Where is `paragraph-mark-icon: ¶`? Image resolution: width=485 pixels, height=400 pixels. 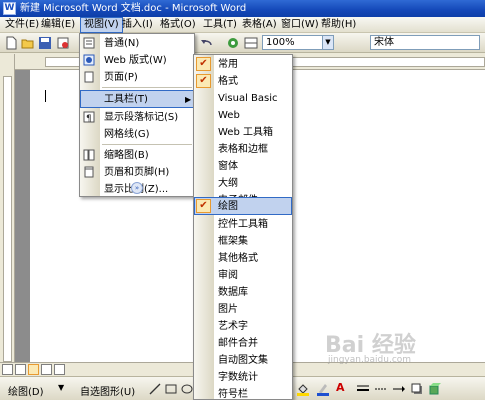
paragraph-mark-icon: ¶ is located at coordinates (89, 117).